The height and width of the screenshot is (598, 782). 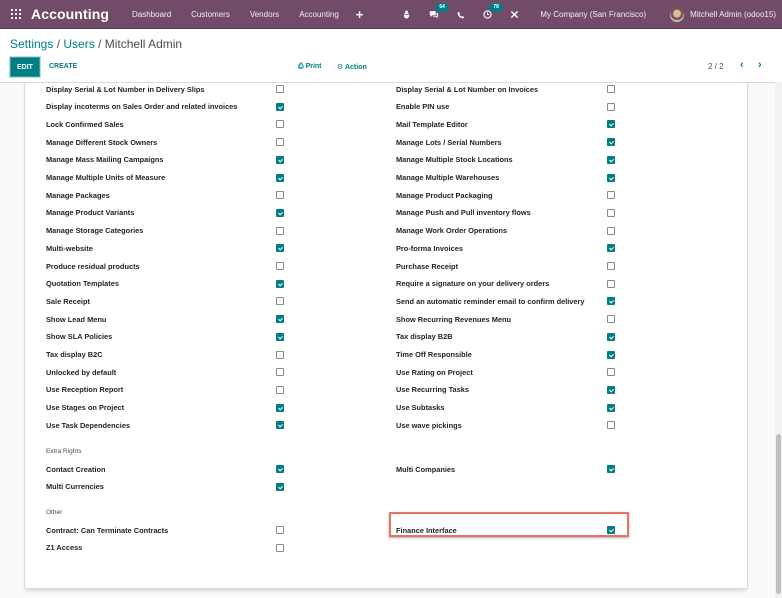 What do you see at coordinates (742, 65) in the screenshot?
I see `chevron-left-icon: ‹` at bounding box center [742, 65].